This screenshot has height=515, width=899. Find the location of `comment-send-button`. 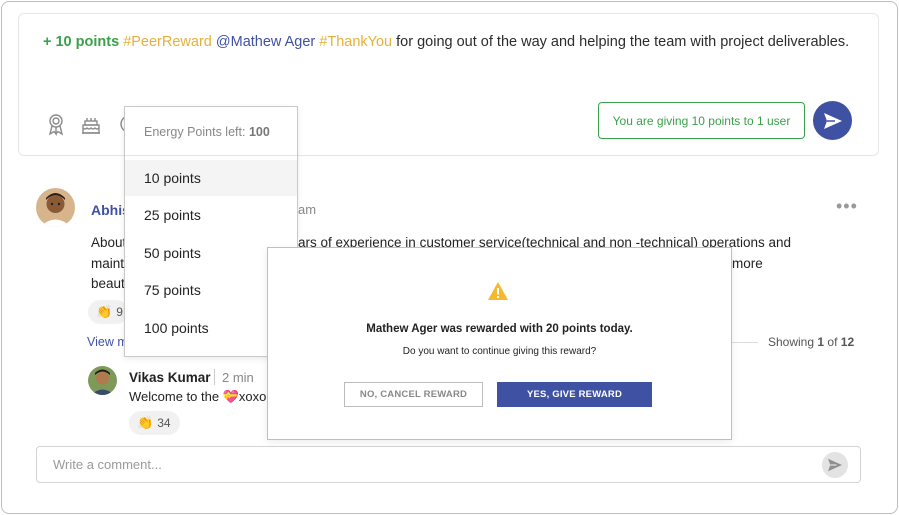

comment-send-button is located at coordinates (835, 465).